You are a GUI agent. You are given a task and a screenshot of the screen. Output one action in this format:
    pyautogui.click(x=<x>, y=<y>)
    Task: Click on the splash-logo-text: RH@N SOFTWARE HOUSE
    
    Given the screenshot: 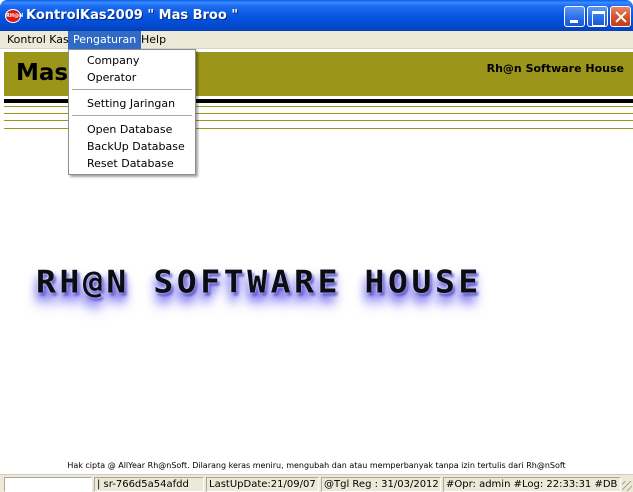 What is the action you would take?
    pyautogui.click(x=259, y=281)
    